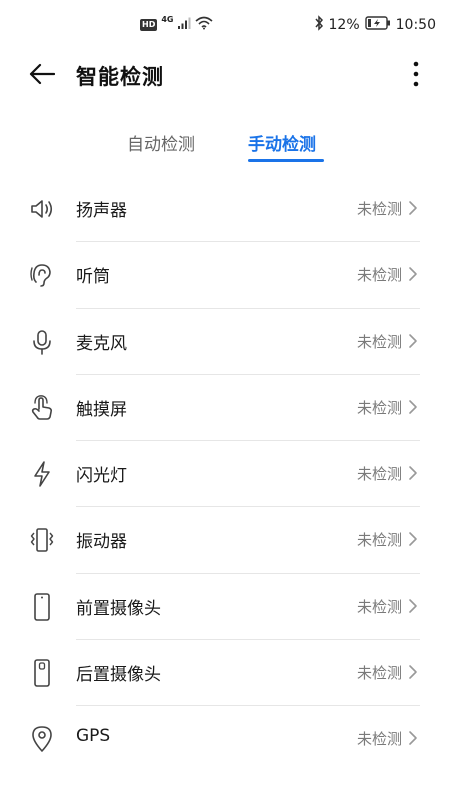 This screenshot has height=800, width=450. Describe the element at coordinates (225, 209) in the screenshot. I see `list-item-speaker: 扬声器 未检测` at that location.